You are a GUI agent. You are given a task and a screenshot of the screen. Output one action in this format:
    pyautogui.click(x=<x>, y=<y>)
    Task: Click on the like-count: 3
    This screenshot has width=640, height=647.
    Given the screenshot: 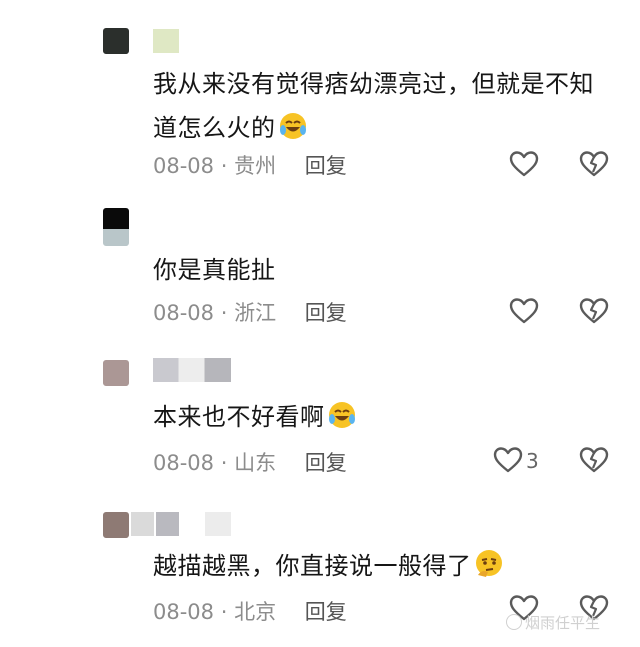 What is the action you would take?
    pyautogui.click(x=532, y=461)
    